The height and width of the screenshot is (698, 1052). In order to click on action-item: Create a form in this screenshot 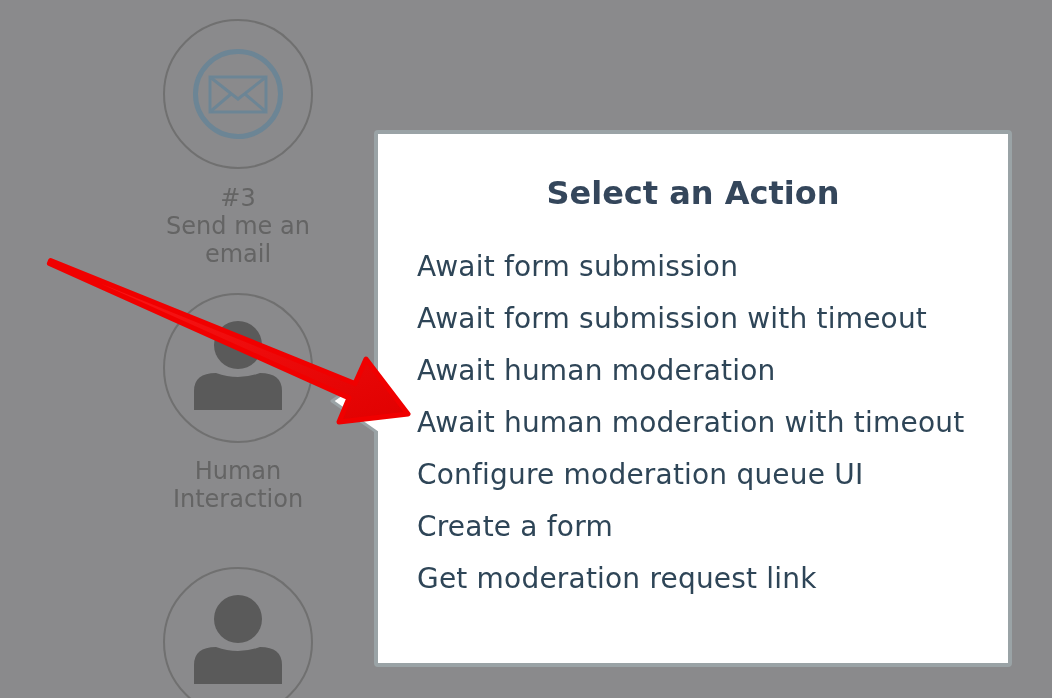, I will do `click(515, 527)`.